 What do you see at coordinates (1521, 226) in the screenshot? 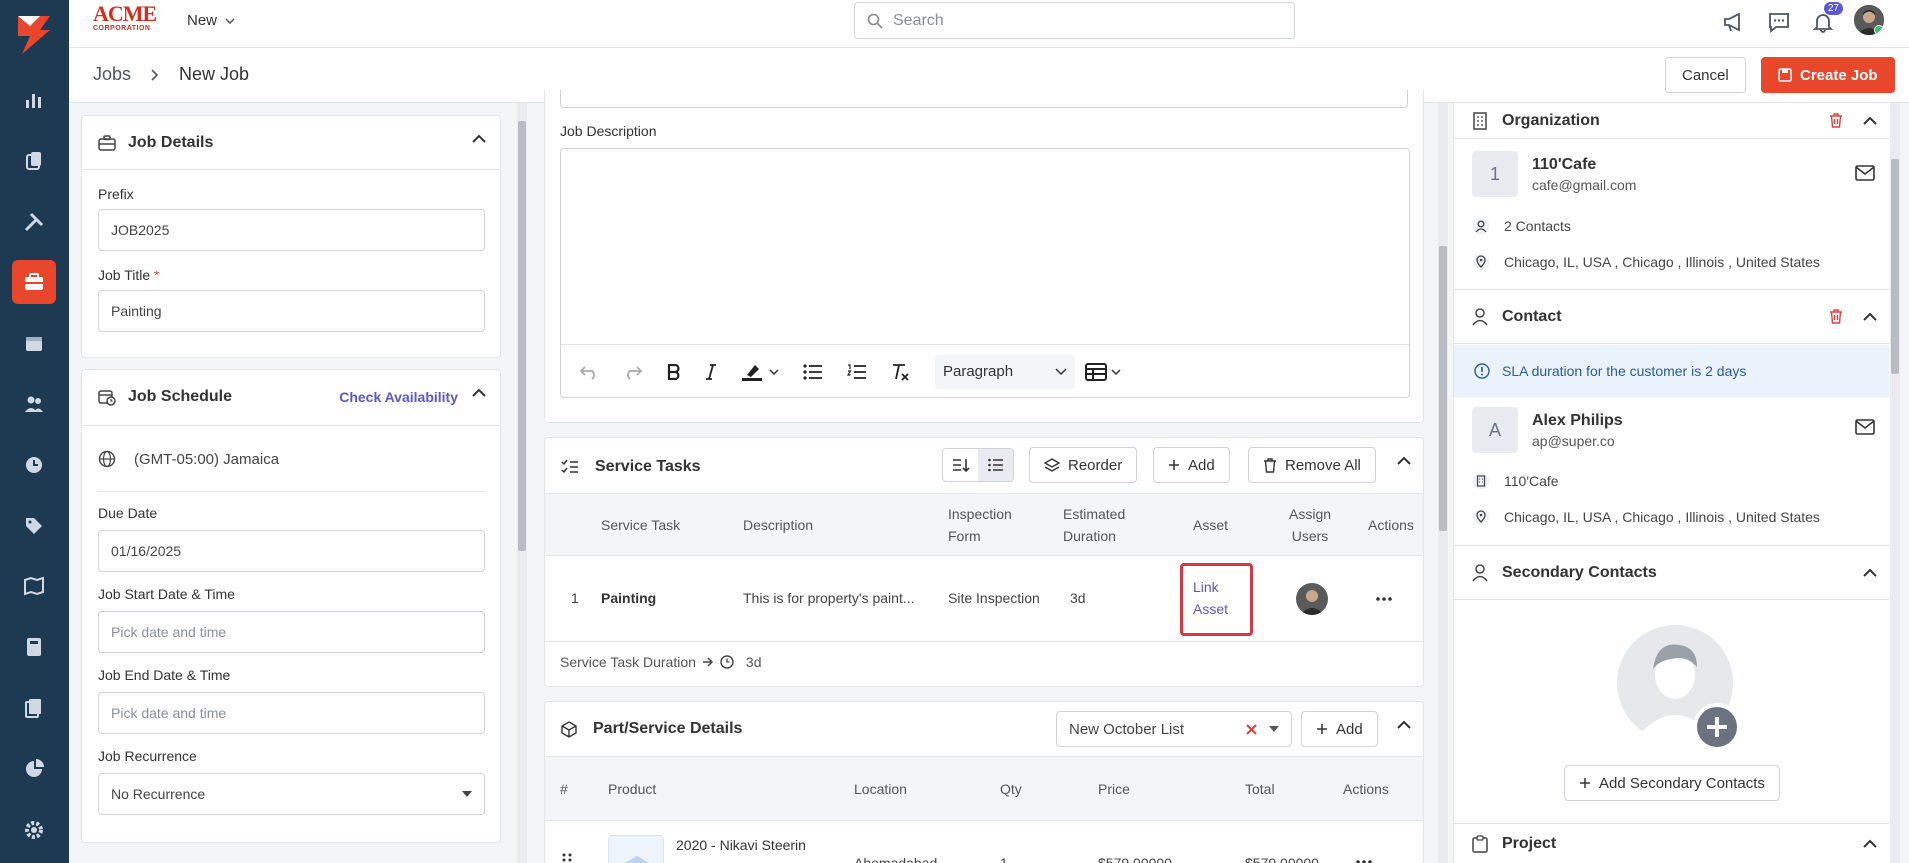
I see `organization-contacts-row: 2 Contacts` at bounding box center [1521, 226].